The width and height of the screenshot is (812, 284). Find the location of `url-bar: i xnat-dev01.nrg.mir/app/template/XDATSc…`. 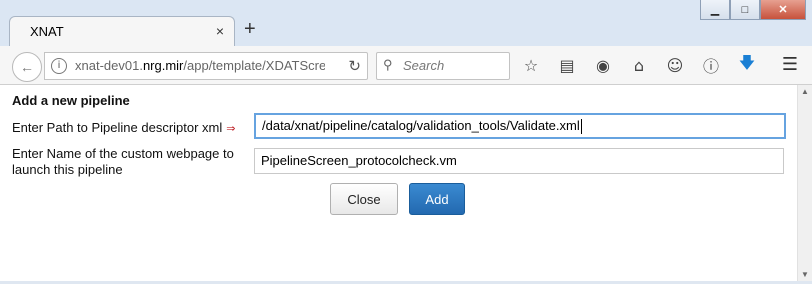

url-bar: i xnat-dev01.nrg.mir/app/template/XDATSc… is located at coordinates (206, 66).